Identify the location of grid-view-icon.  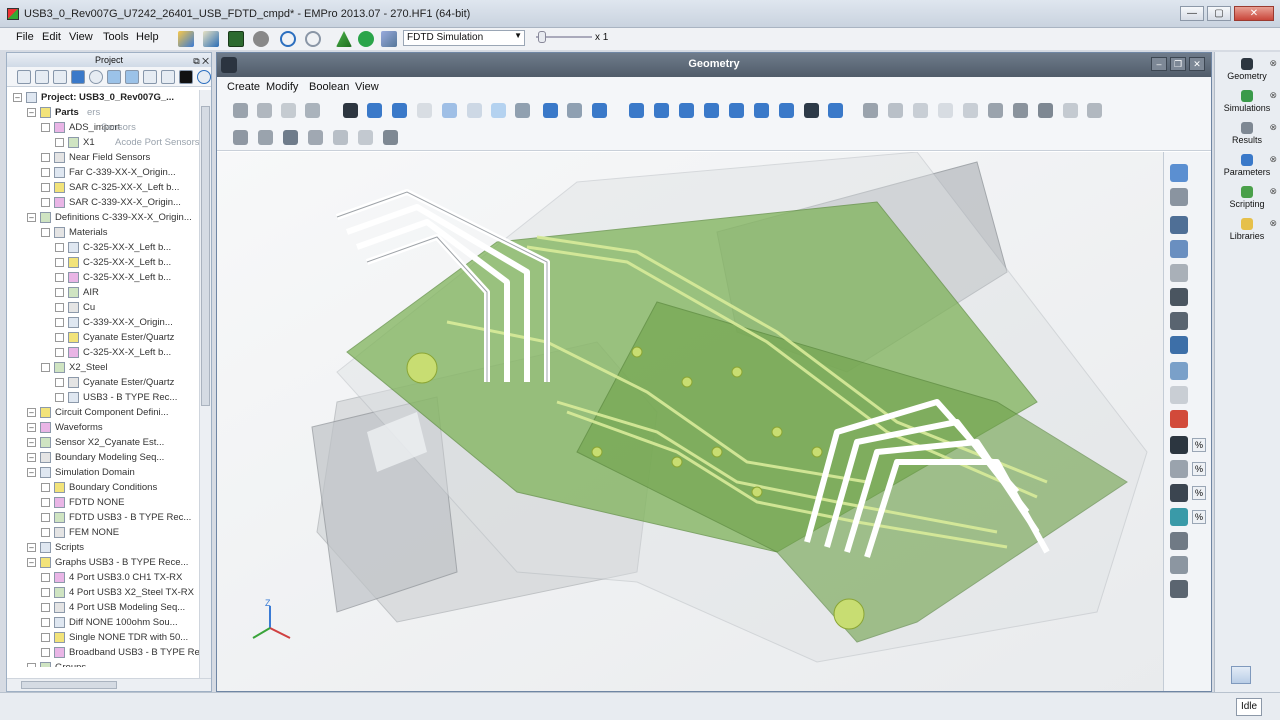
(1179, 565).